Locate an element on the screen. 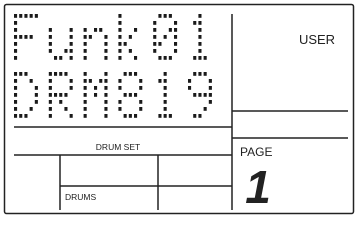 This screenshot has height=240, width=359. part-label: DRUMS is located at coordinates (80, 197).